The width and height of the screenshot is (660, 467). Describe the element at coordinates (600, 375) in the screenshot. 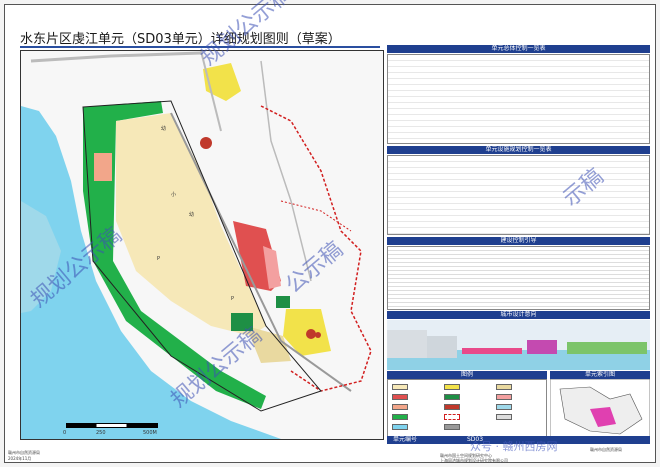

I see `unit-index-header: 单元索引图` at that location.